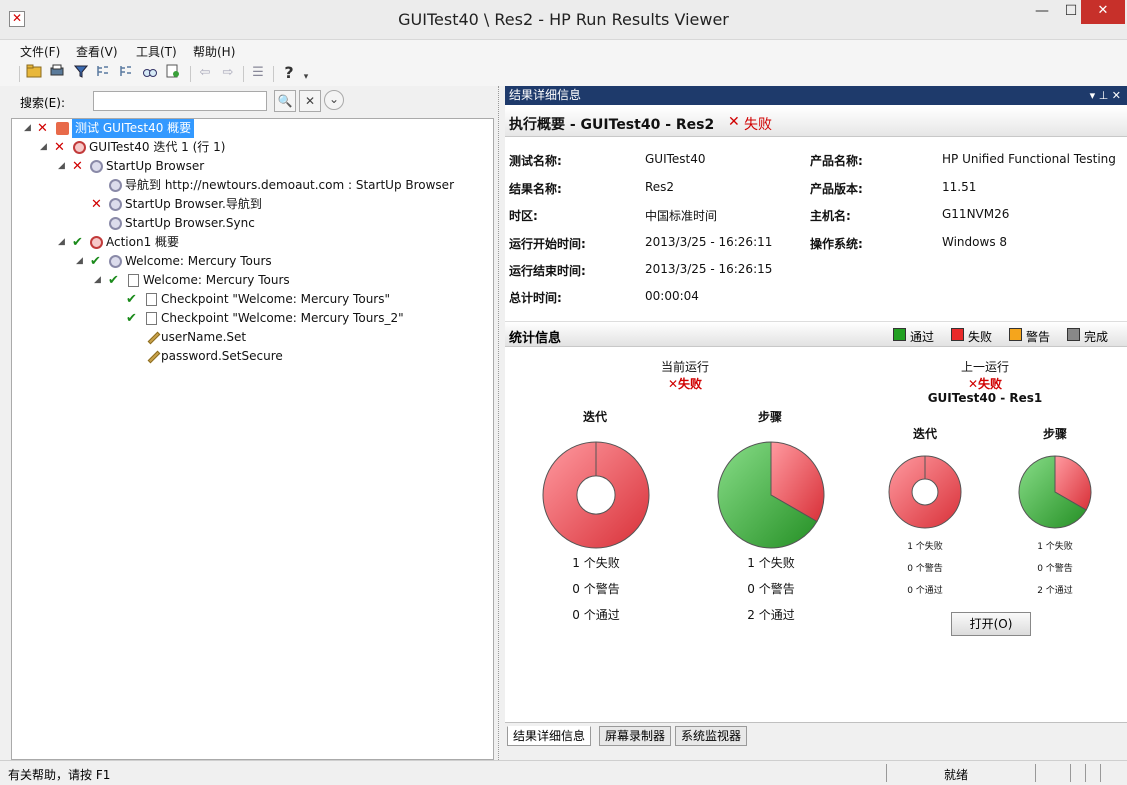 This screenshot has width=1127, height=785. Describe the element at coordinates (285, 101) in the screenshot. I see `search-button: 🔍` at that location.